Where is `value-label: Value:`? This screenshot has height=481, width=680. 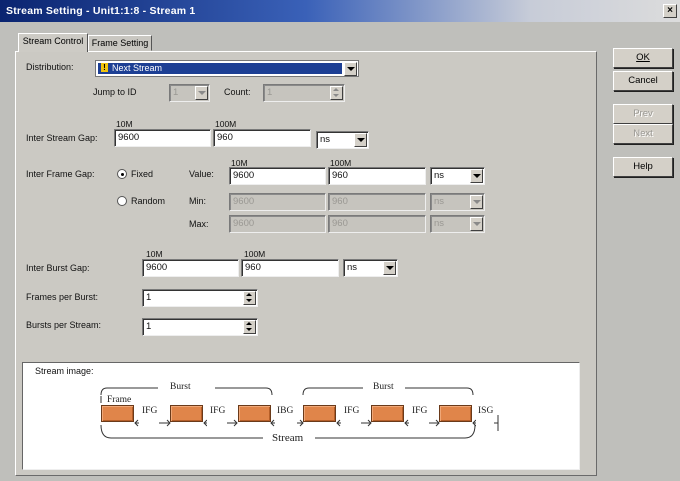 value-label: Value: is located at coordinates (201, 174).